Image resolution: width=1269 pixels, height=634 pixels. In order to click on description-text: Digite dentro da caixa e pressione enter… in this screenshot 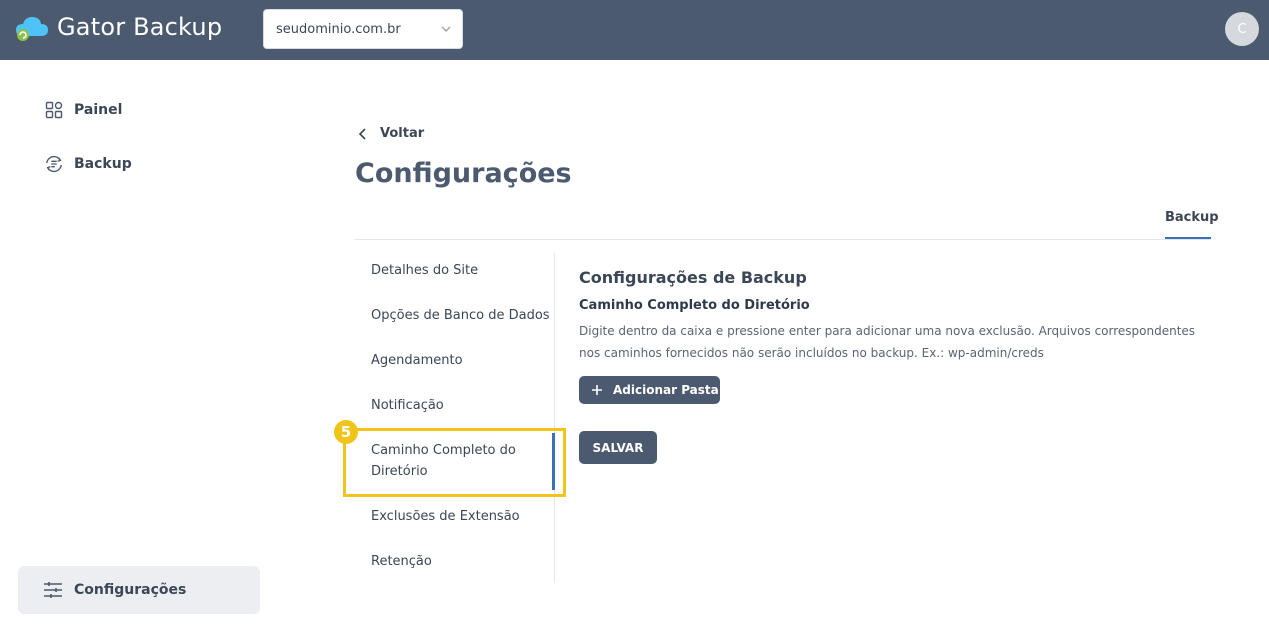, I will do `click(887, 342)`.